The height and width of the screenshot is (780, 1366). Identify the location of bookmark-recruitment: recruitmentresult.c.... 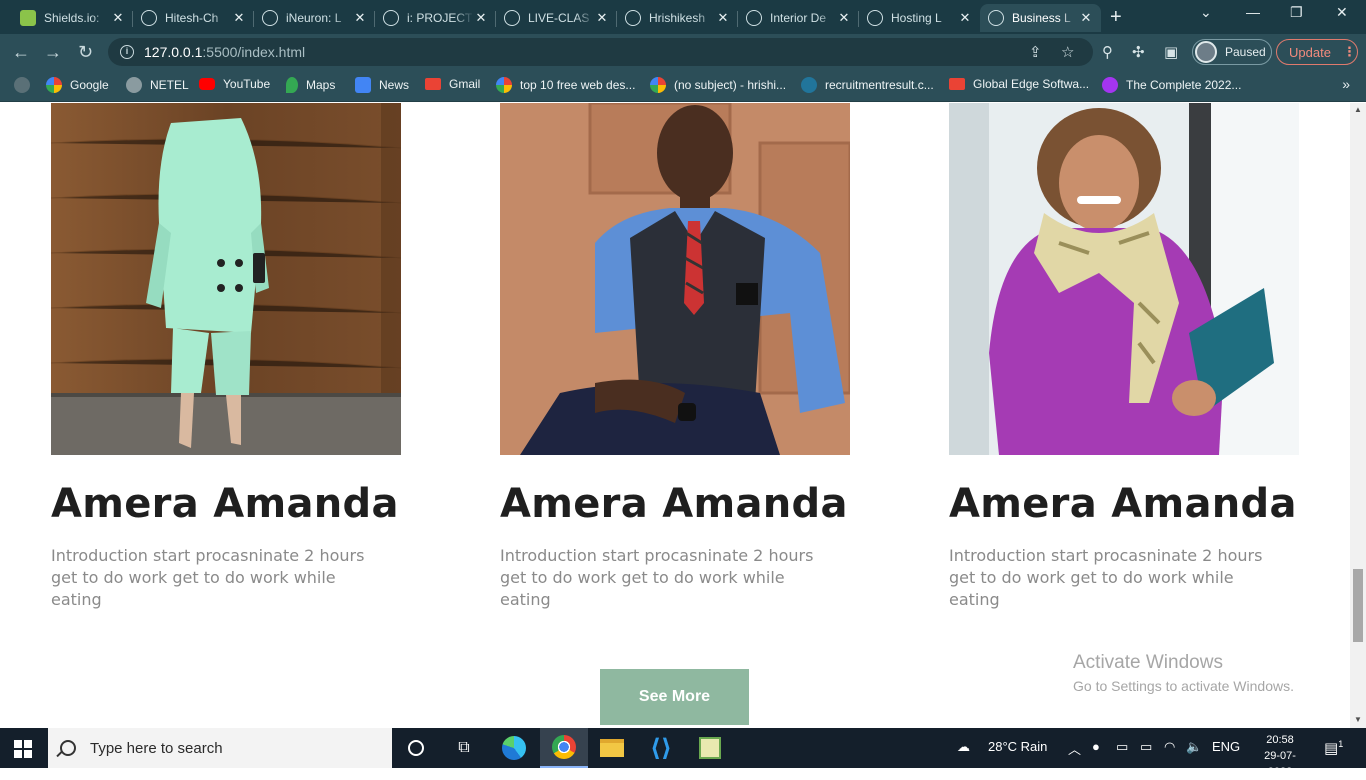
(867, 85).